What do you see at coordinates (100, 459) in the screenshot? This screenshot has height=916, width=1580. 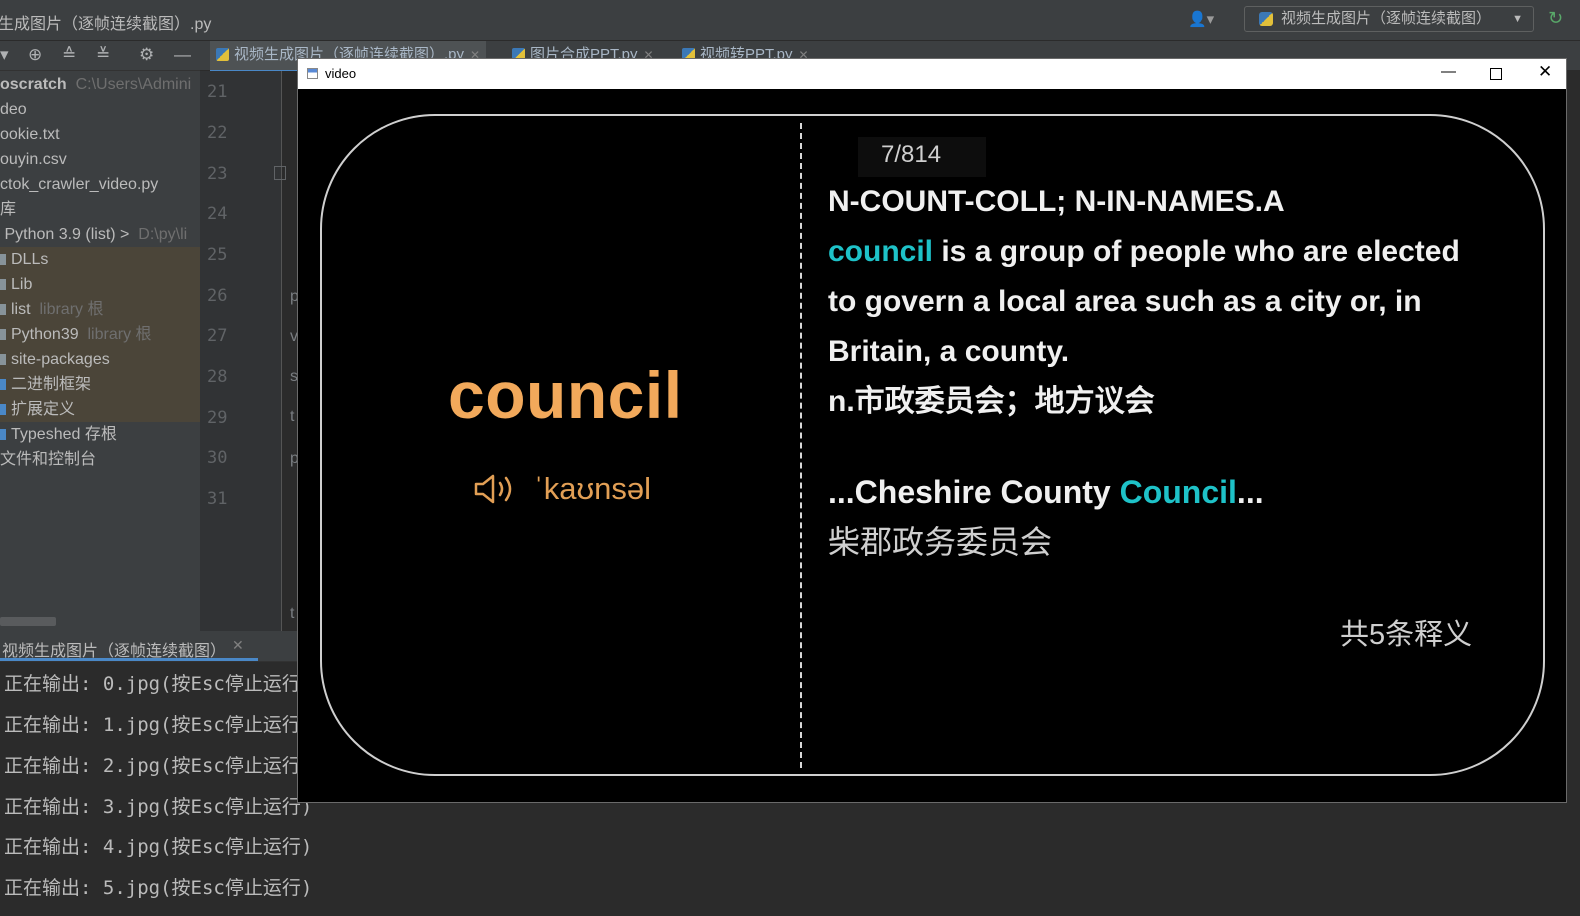 I see `tree-item: 文件和控制台` at bounding box center [100, 459].